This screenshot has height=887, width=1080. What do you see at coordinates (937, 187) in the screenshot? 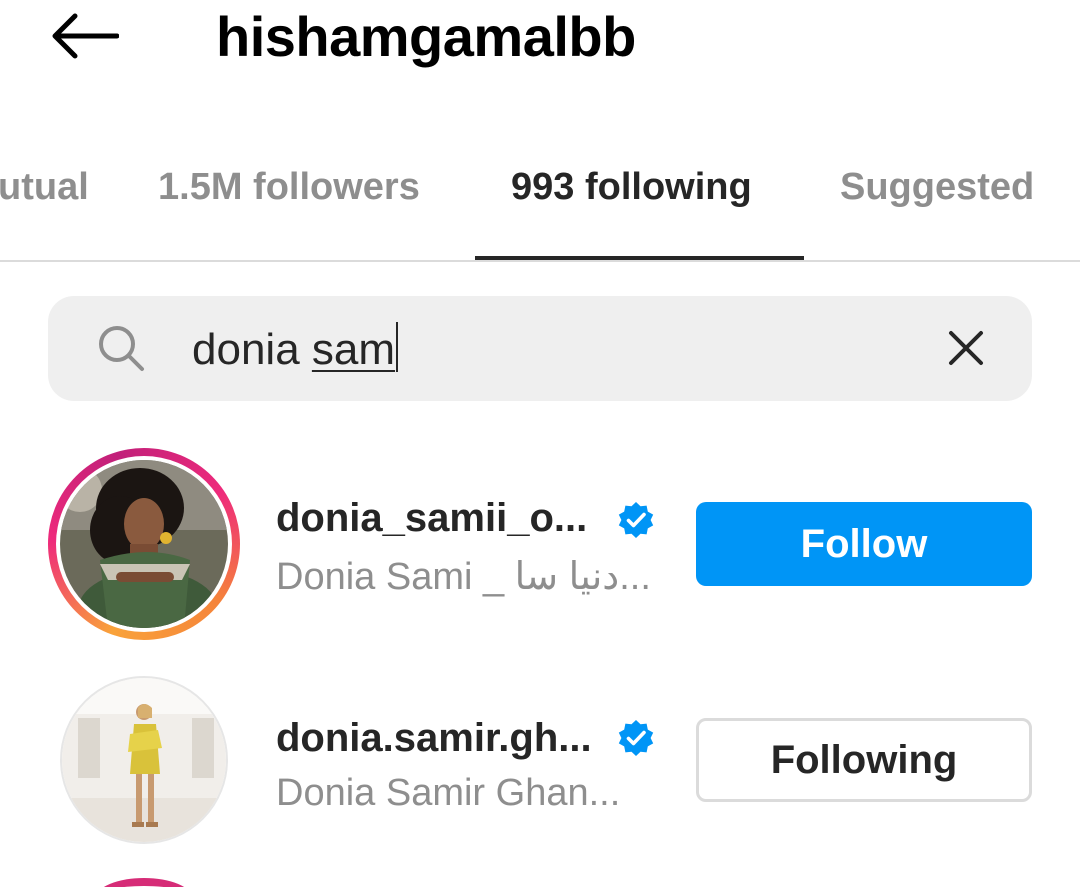
I see `tab-suggested: Suggested` at bounding box center [937, 187].